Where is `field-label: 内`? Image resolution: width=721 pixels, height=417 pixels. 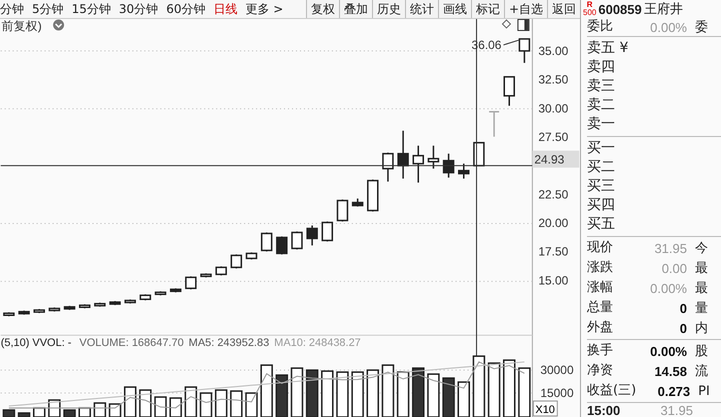
field-label: 内 is located at coordinates (701, 328).